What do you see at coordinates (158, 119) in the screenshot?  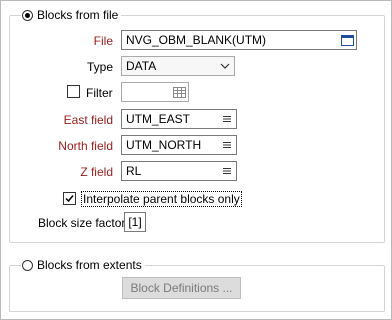 I see `east-field-value: UTM_EAST` at bounding box center [158, 119].